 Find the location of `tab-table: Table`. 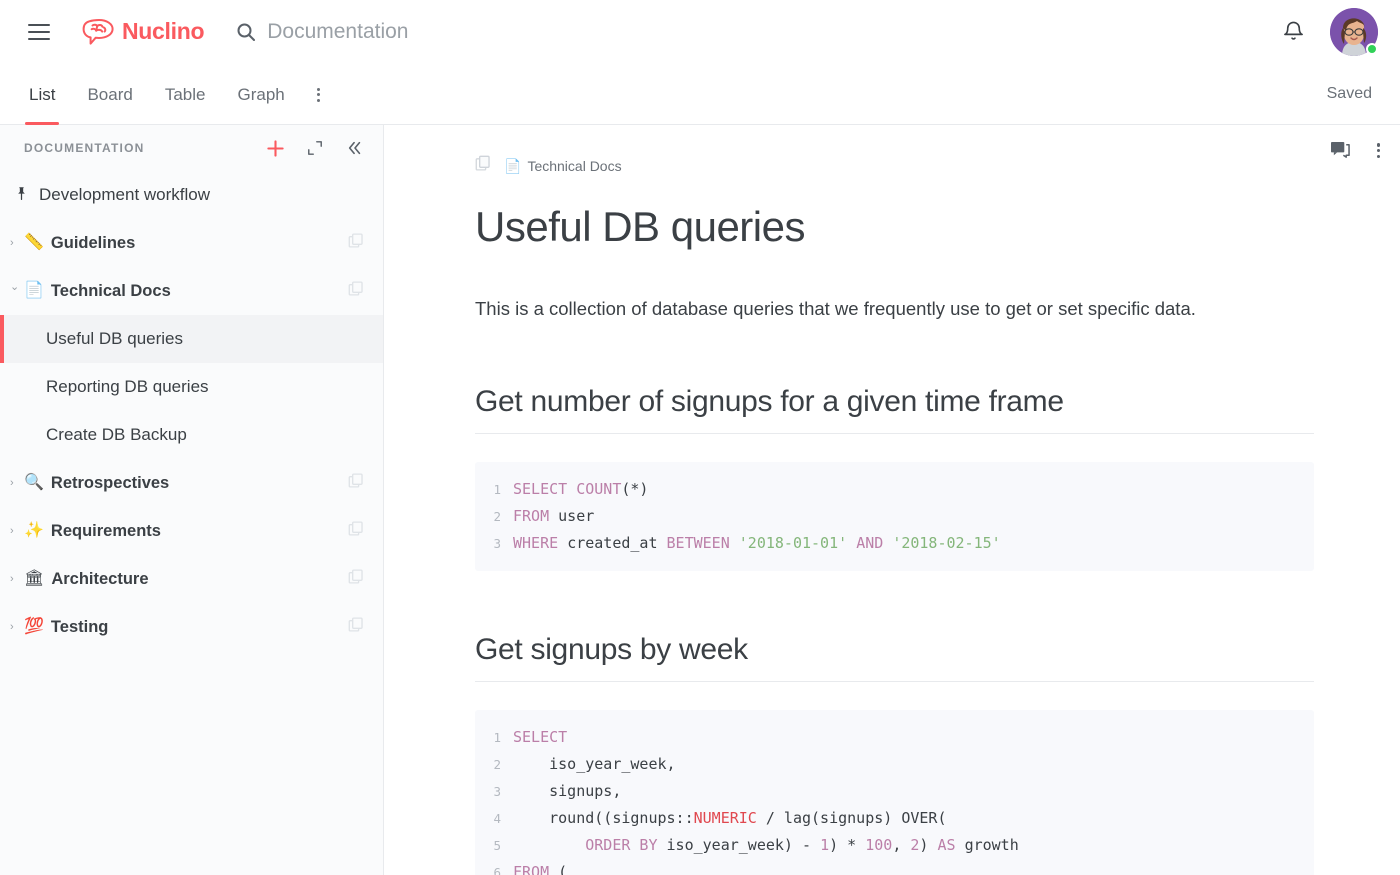

tab-table: Table is located at coordinates (185, 100).